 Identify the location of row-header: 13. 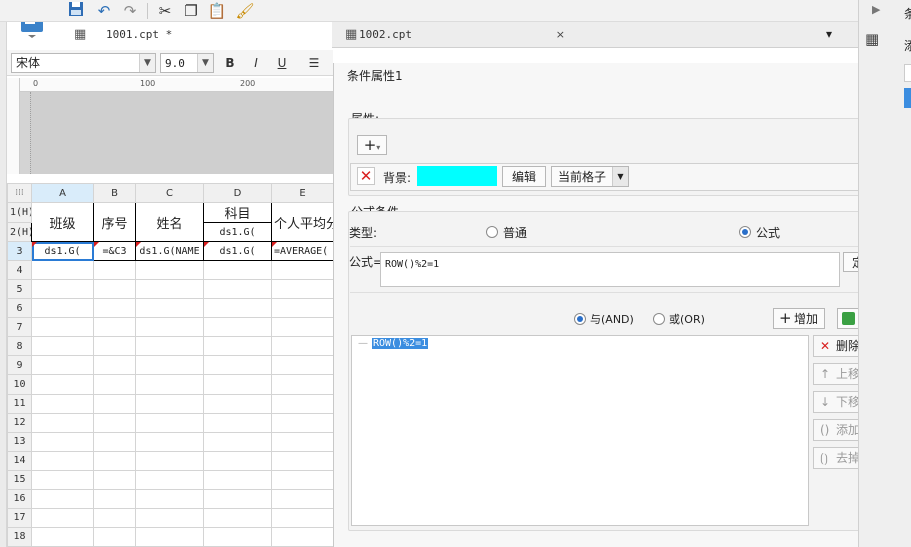
(19, 441).